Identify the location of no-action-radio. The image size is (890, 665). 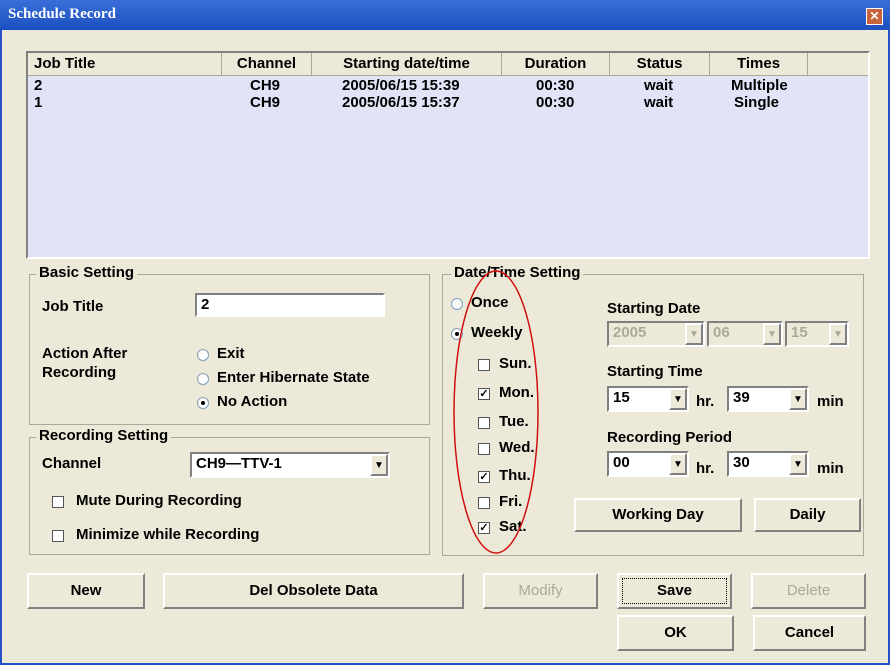
(203, 403).